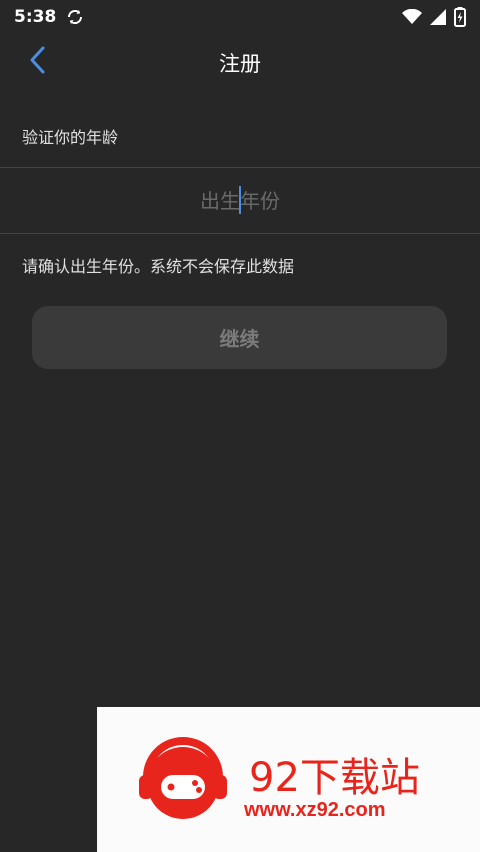 The image size is (480, 852). Describe the element at coordinates (158, 266) in the screenshot. I see `privacy-hint: 请确认出生年份。系统不会保存此数据` at that location.